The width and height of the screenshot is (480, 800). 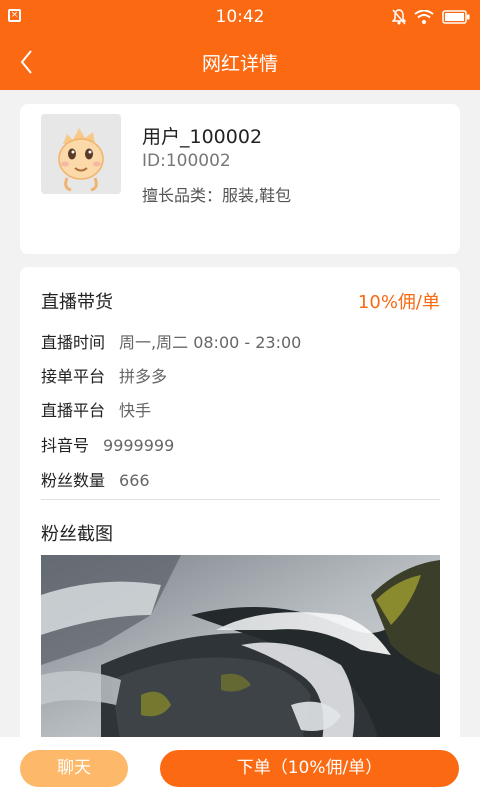 What do you see at coordinates (135, 410) in the screenshot?
I see `detail-value: 快手` at bounding box center [135, 410].